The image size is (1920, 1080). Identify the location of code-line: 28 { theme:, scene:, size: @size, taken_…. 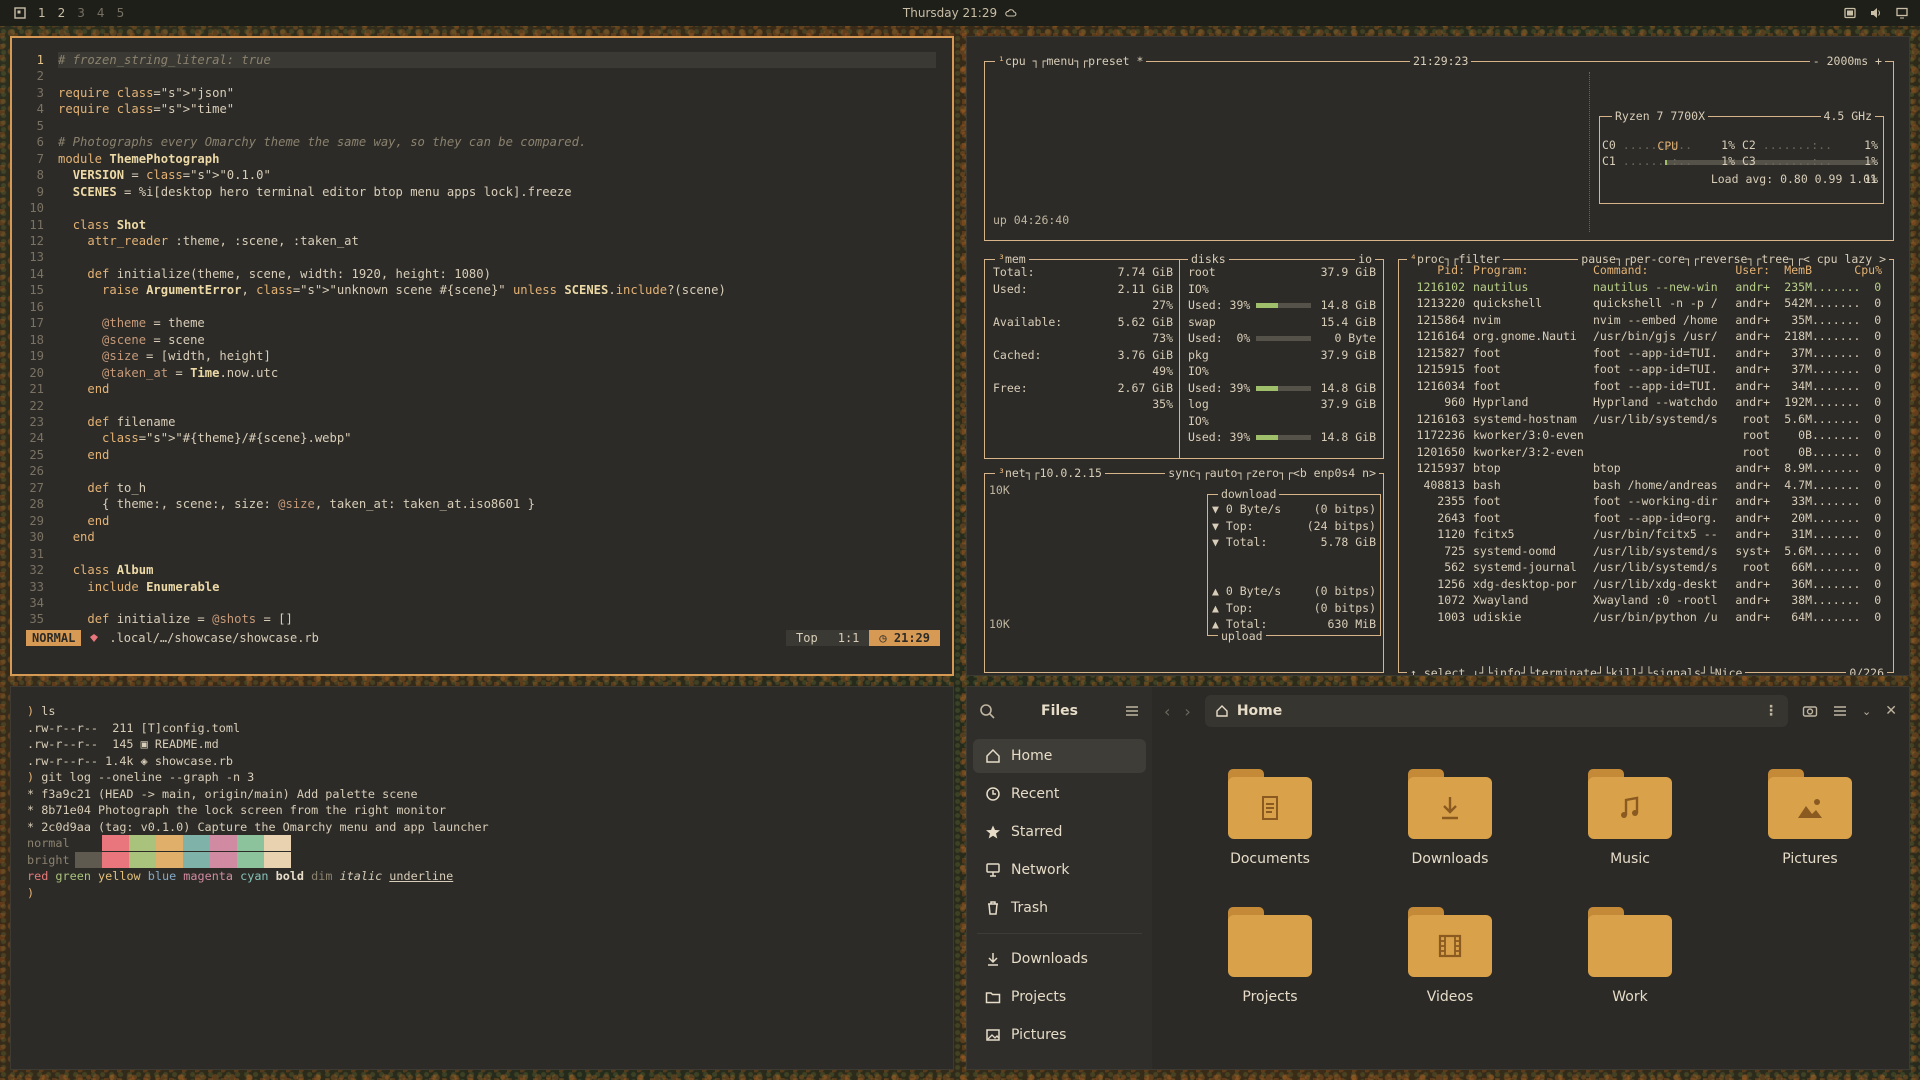
(482, 504).